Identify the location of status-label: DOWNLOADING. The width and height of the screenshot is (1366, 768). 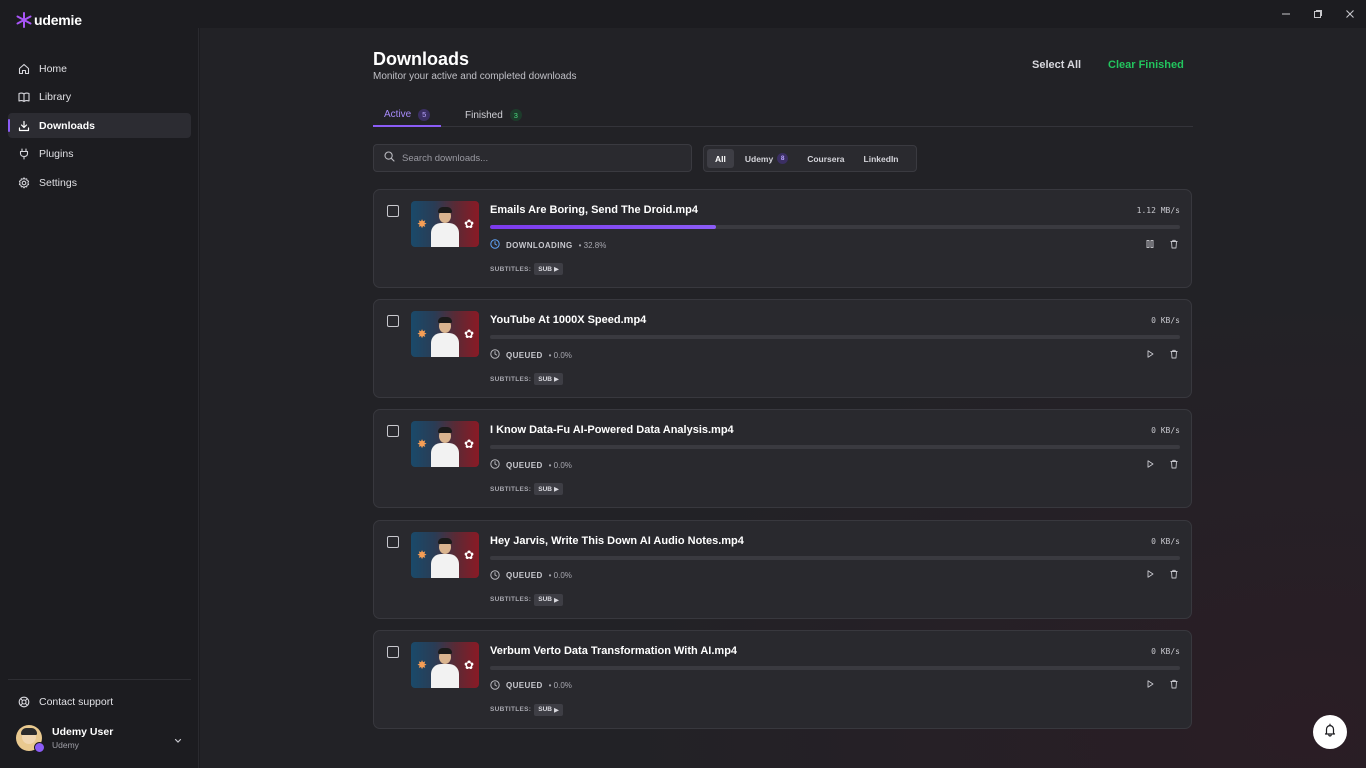
(539, 245).